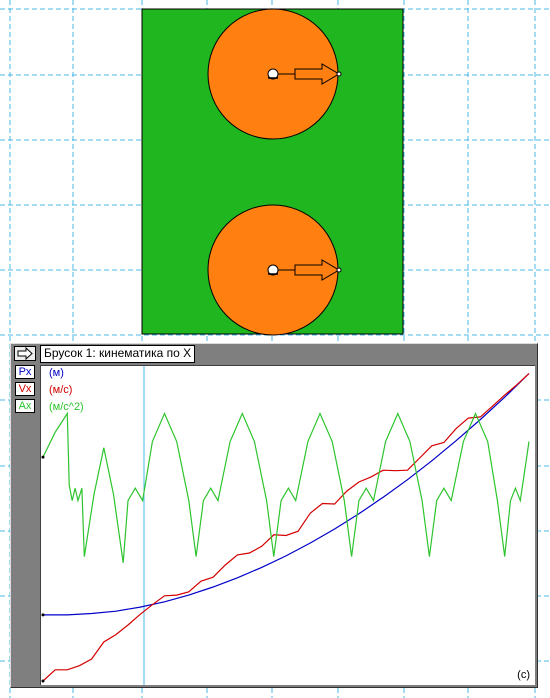 The image size is (550, 698). I want to click on arrow-right-icon, so click(25, 353).